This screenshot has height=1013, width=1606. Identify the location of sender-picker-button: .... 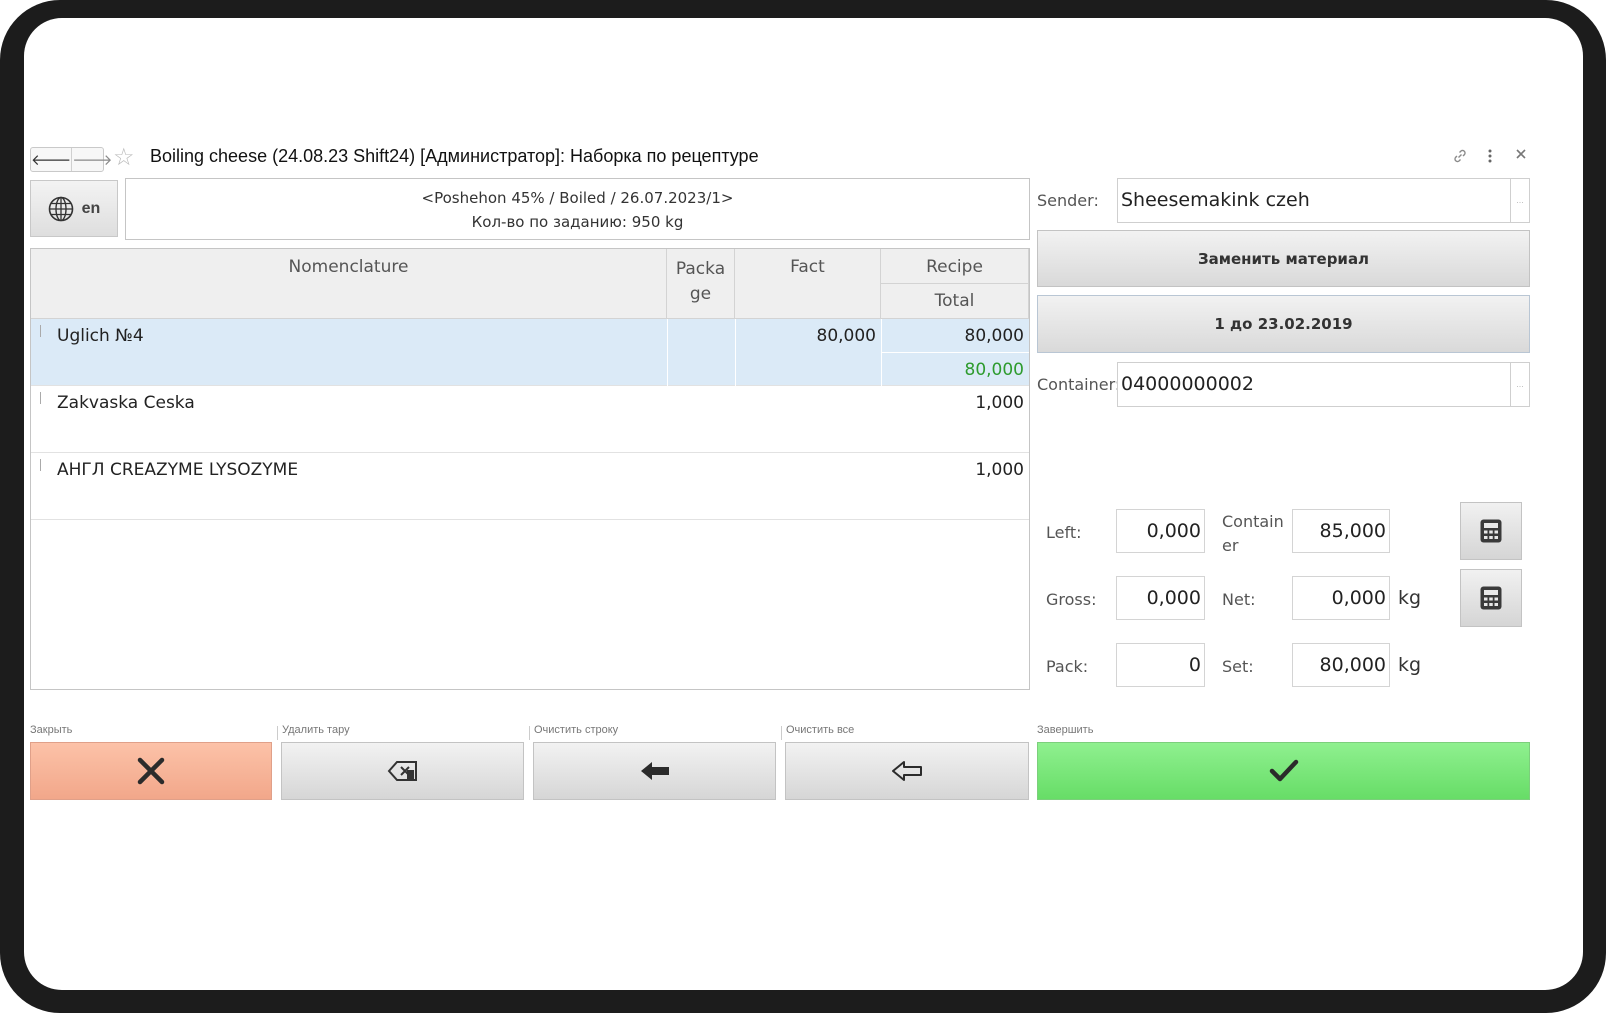
(1519, 200).